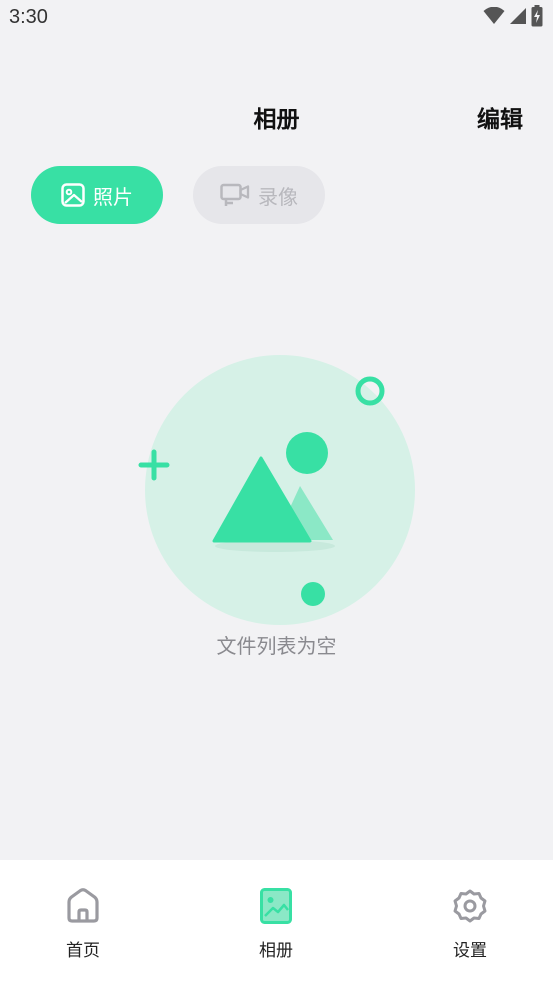  I want to click on wifi-icon, so click(494, 17).